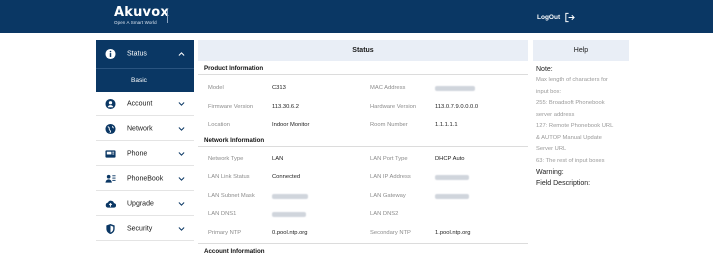  I want to click on brand-logo: Akuvox Open A Smart World, so click(141, 15).